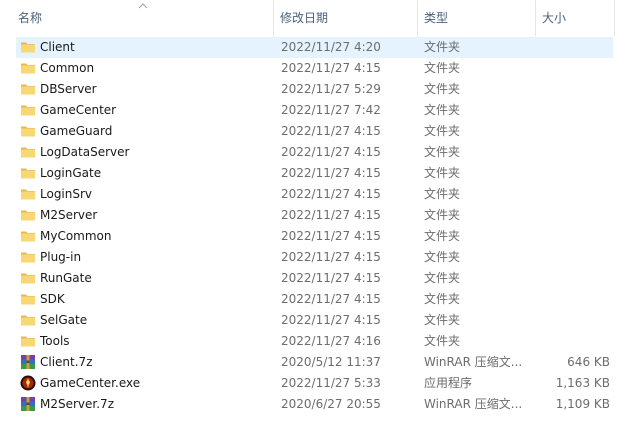  Describe the element at coordinates (331, 404) in the screenshot. I see `file-date: 2020/6/27 20:55` at that location.